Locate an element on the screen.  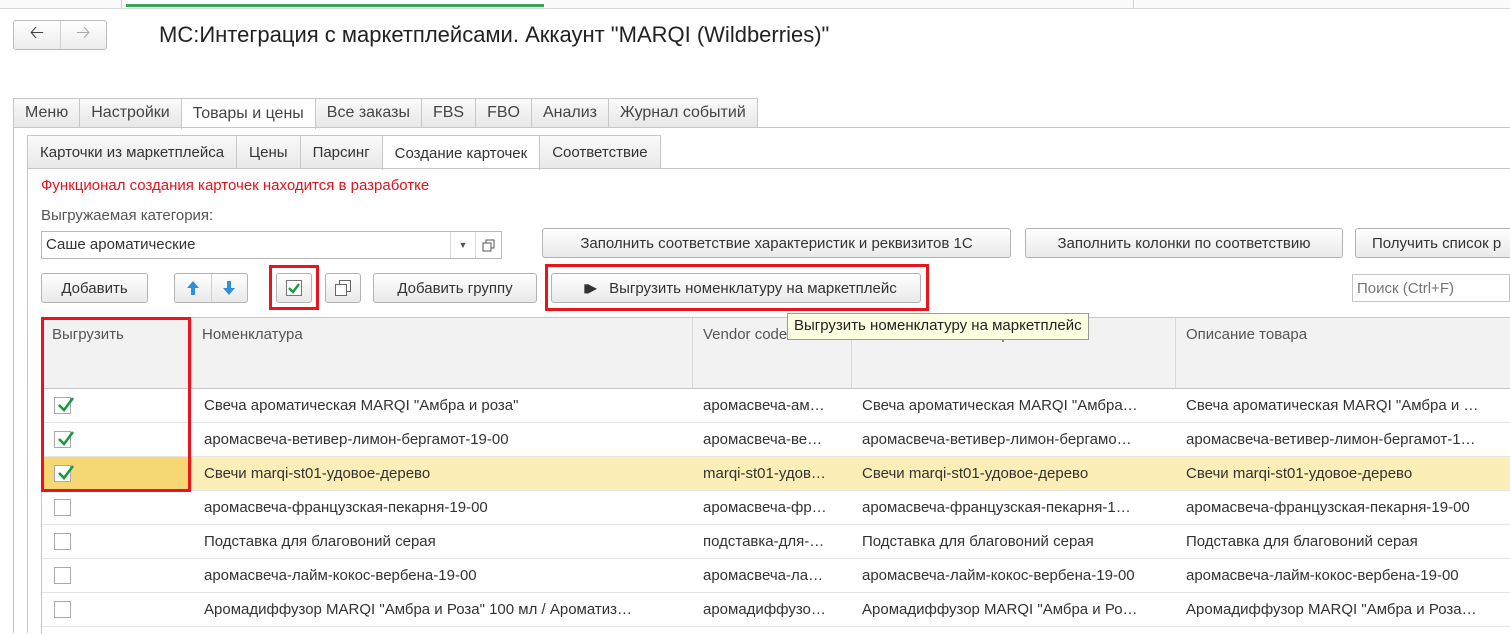
history-nav: 🡠 🡢 is located at coordinates (60, 35).